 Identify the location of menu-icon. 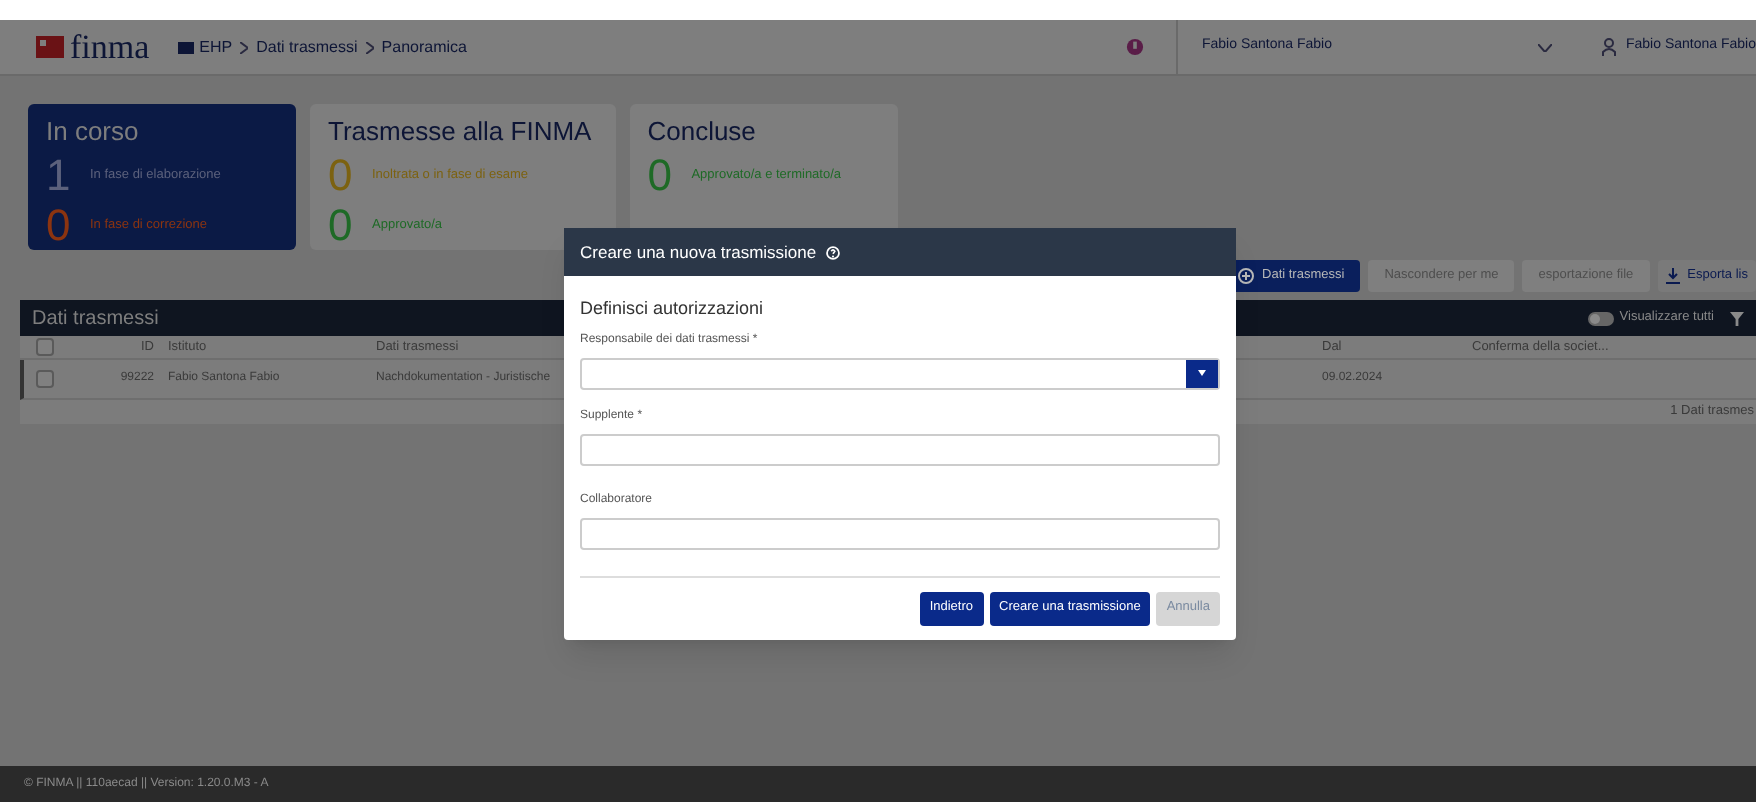
(185, 47).